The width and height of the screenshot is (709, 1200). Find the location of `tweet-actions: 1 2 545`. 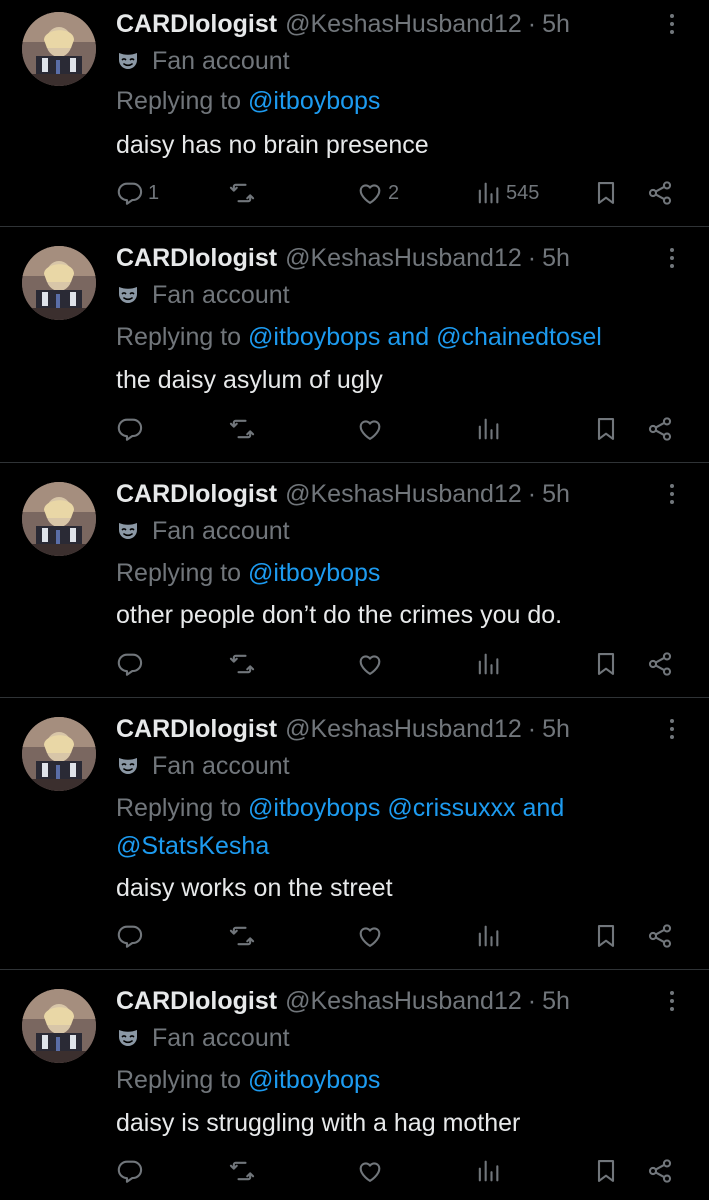

tweet-actions: 1 2 545 is located at coordinates (354, 193).